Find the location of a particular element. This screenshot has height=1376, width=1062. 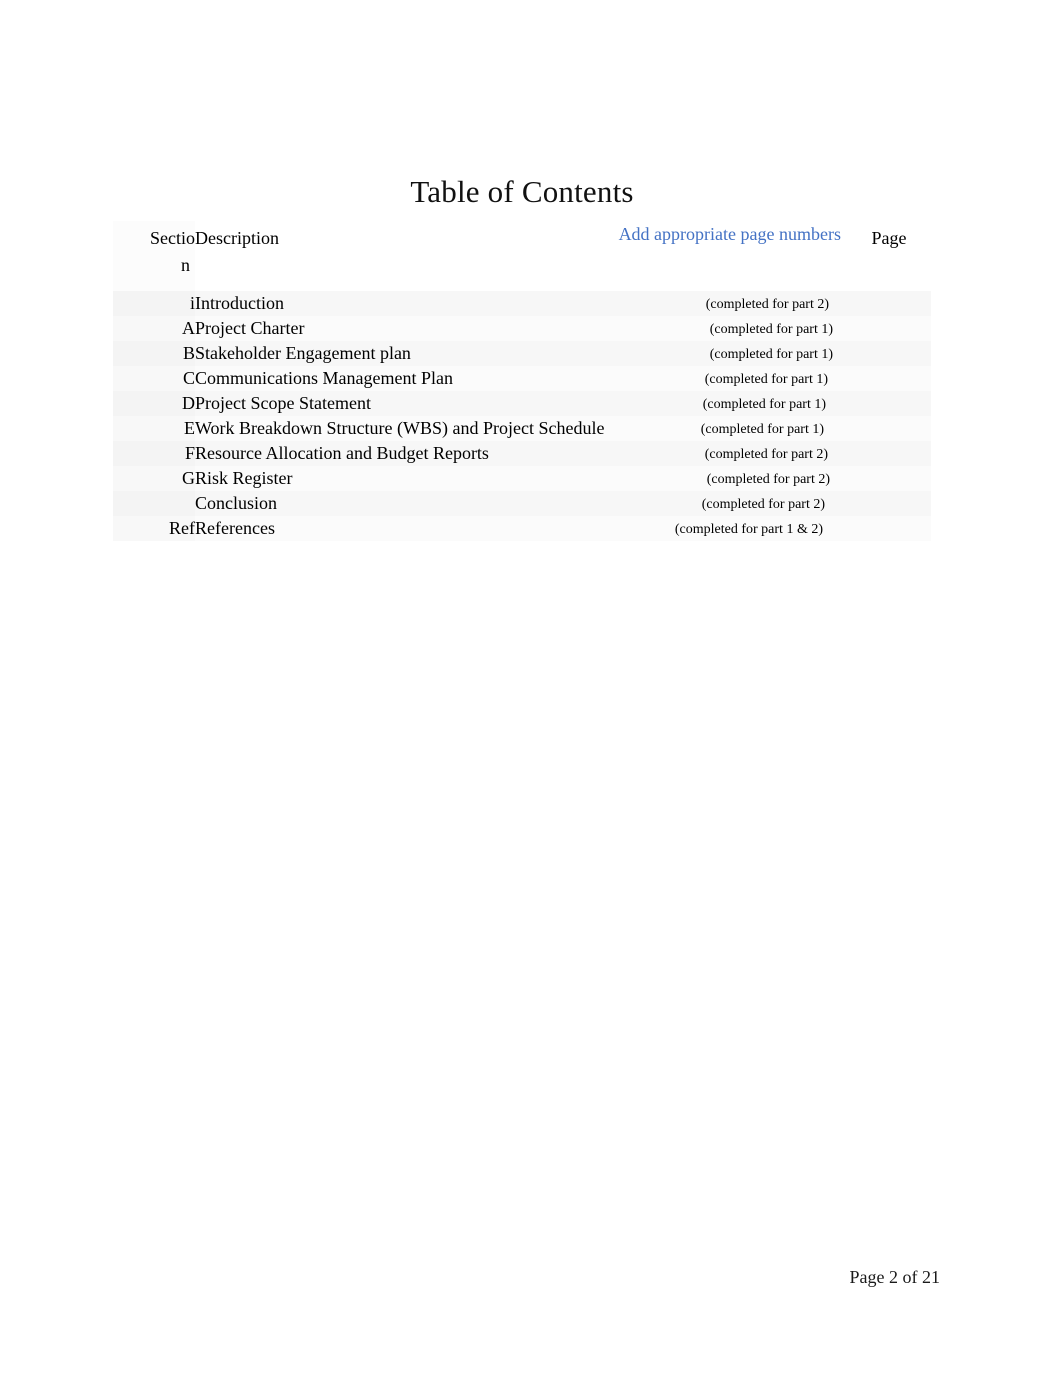

row-description-cell: Project Charter (completed for part 1) is located at coordinates (521, 328).